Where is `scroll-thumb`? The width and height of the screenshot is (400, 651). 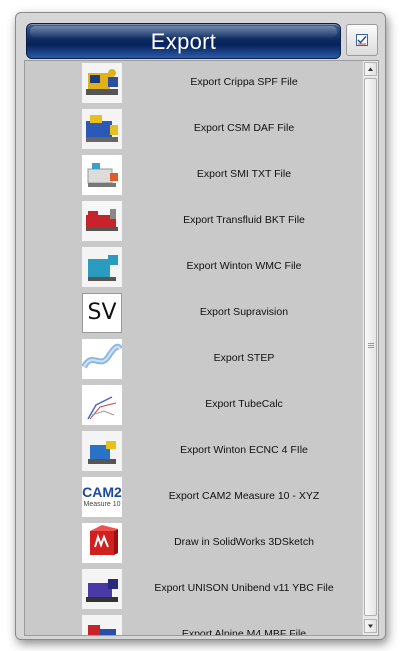 scroll-thumb is located at coordinates (370, 347).